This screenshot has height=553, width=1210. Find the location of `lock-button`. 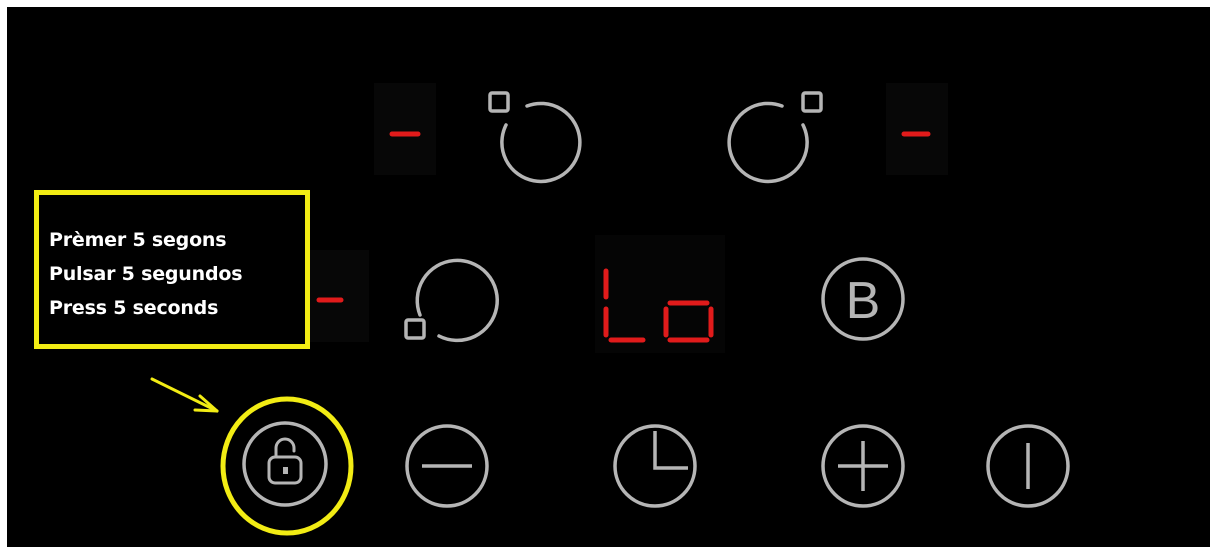

lock-button is located at coordinates (287, 466).